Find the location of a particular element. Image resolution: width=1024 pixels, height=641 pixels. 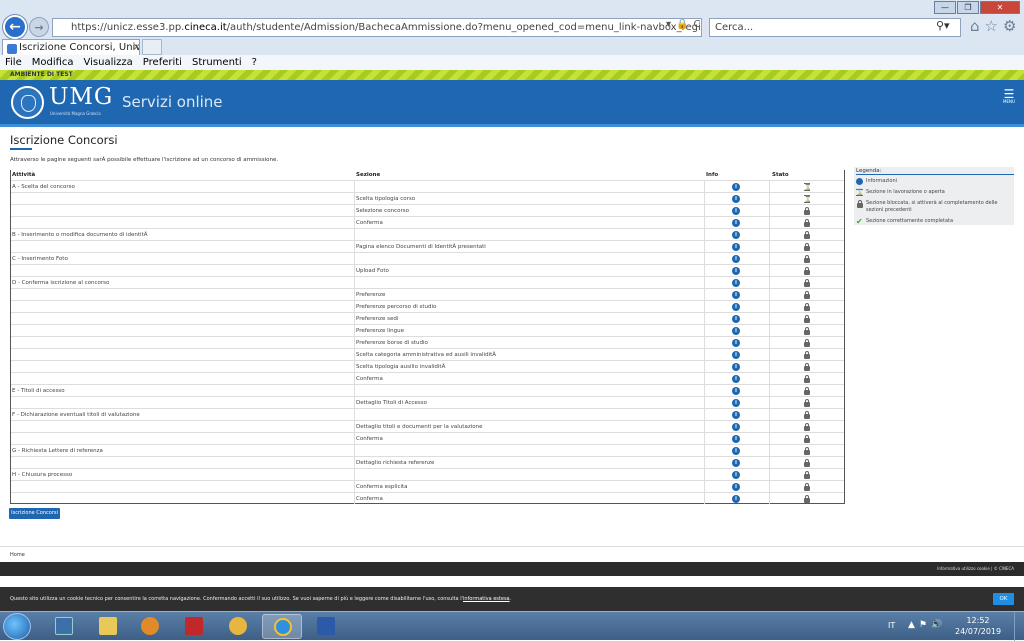

address-tools: ▾🔒C is located at coordinates (685, 24).